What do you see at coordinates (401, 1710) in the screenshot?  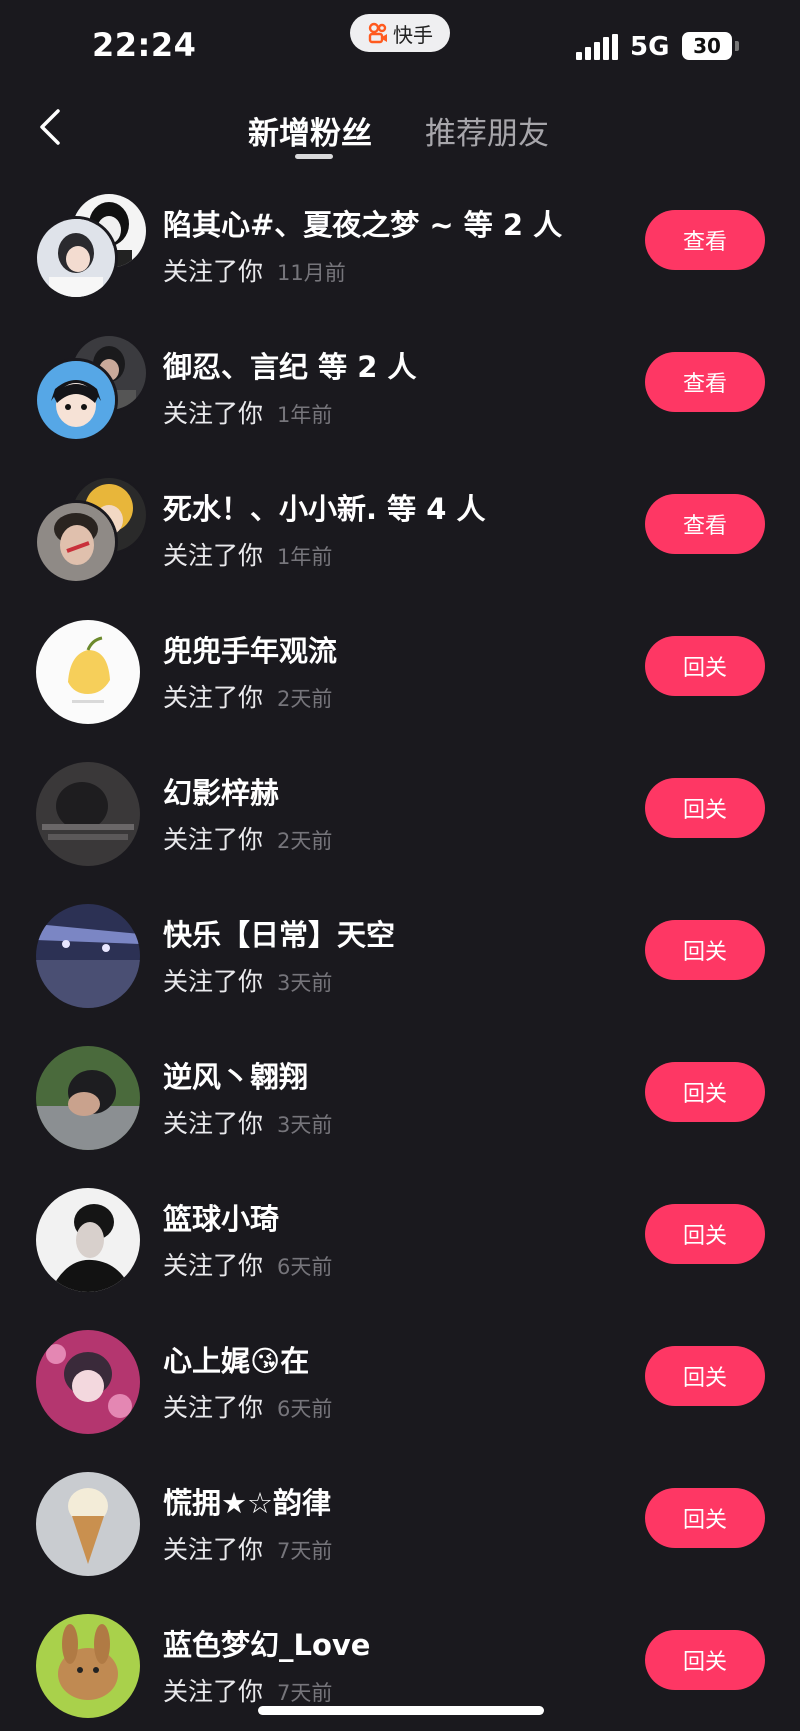 I see `home-indicator` at bounding box center [401, 1710].